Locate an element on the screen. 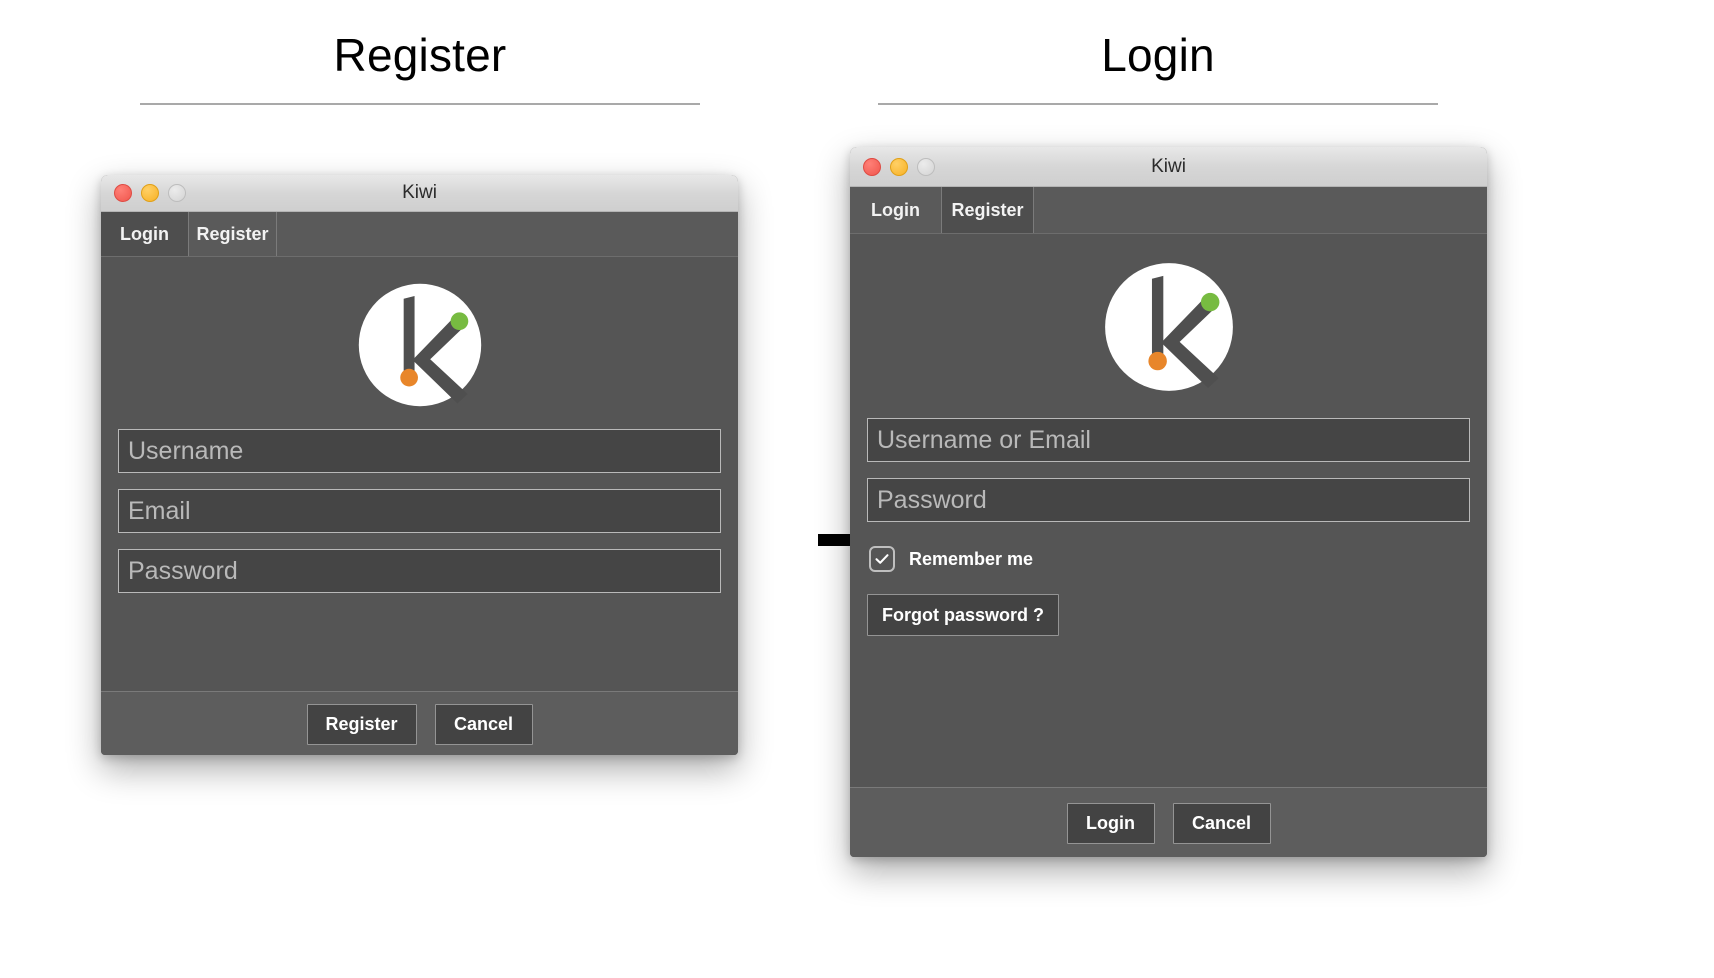 The height and width of the screenshot is (978, 1714). register-window-titlebar: Kiwi is located at coordinates (419, 193).